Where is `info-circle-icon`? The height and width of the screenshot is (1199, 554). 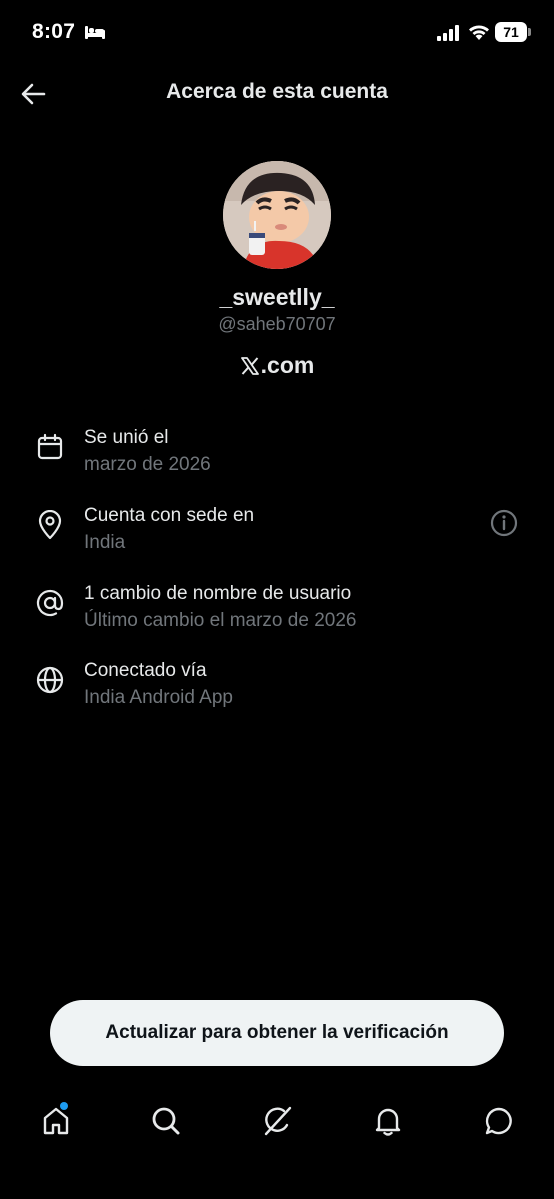
info-circle-icon is located at coordinates (504, 523).